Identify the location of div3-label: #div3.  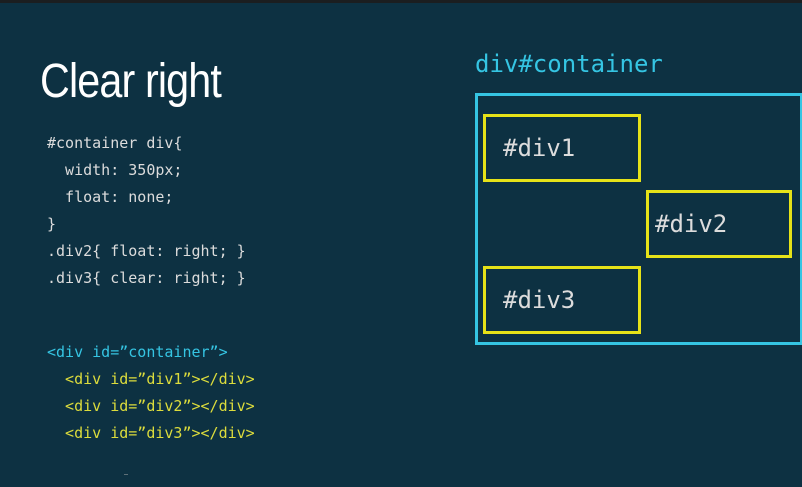
(539, 300).